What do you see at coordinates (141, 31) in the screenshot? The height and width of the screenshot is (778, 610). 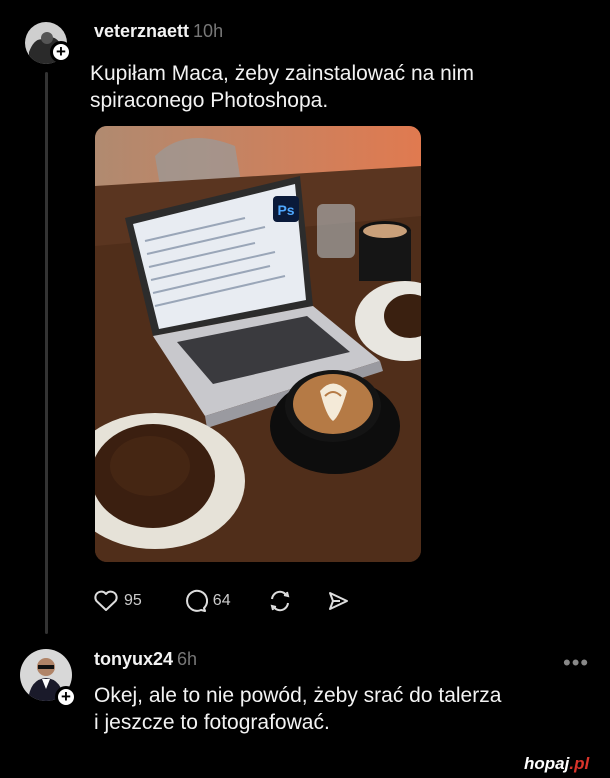 I see `post-username: veterznaett` at bounding box center [141, 31].